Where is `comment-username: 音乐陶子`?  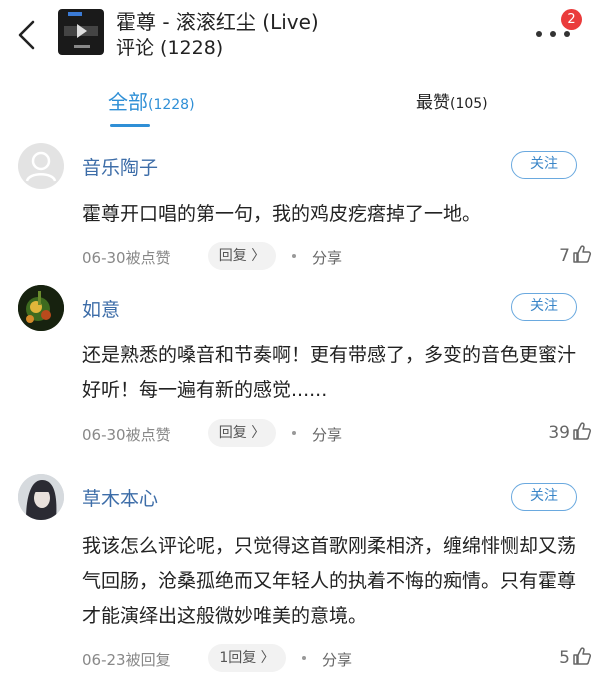 comment-username: 音乐陶子 is located at coordinates (120, 166).